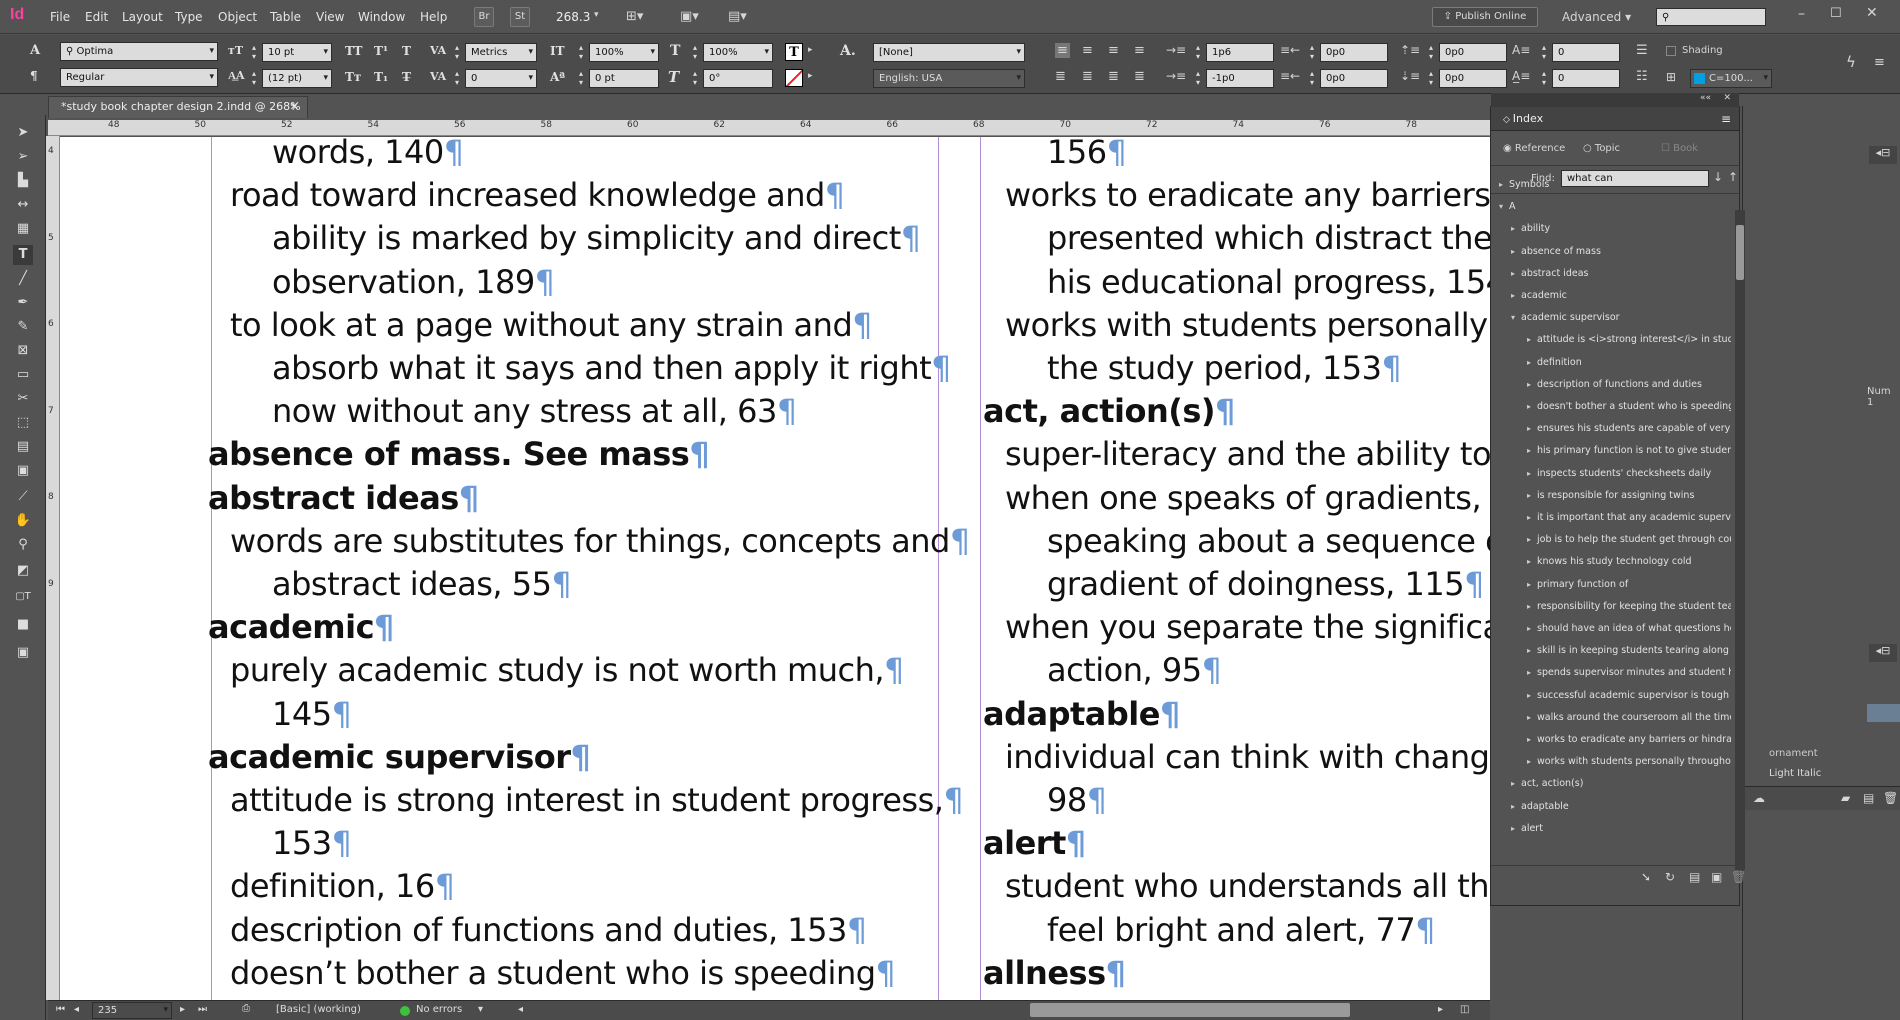 This screenshot has height=1020, width=1900. I want to click on index-entry-line: 156¶, so click(1087, 155).